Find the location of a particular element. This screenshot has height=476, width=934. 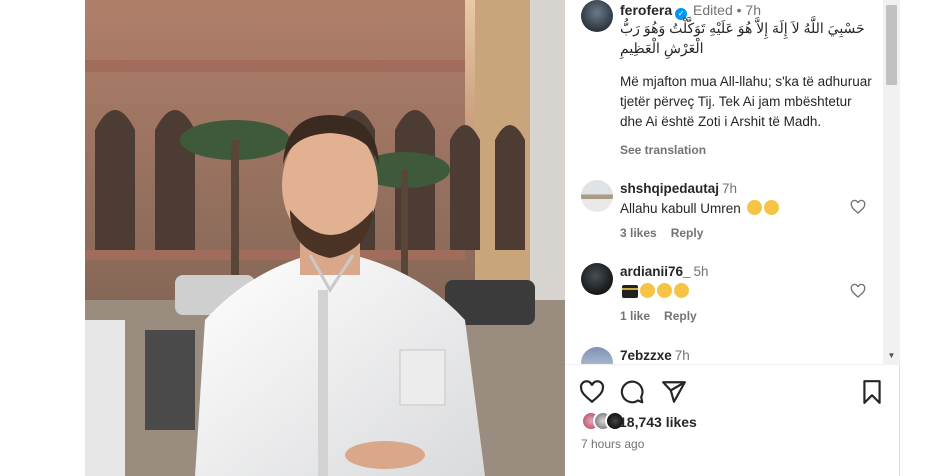

heart-icon is located at coordinates (592, 392).